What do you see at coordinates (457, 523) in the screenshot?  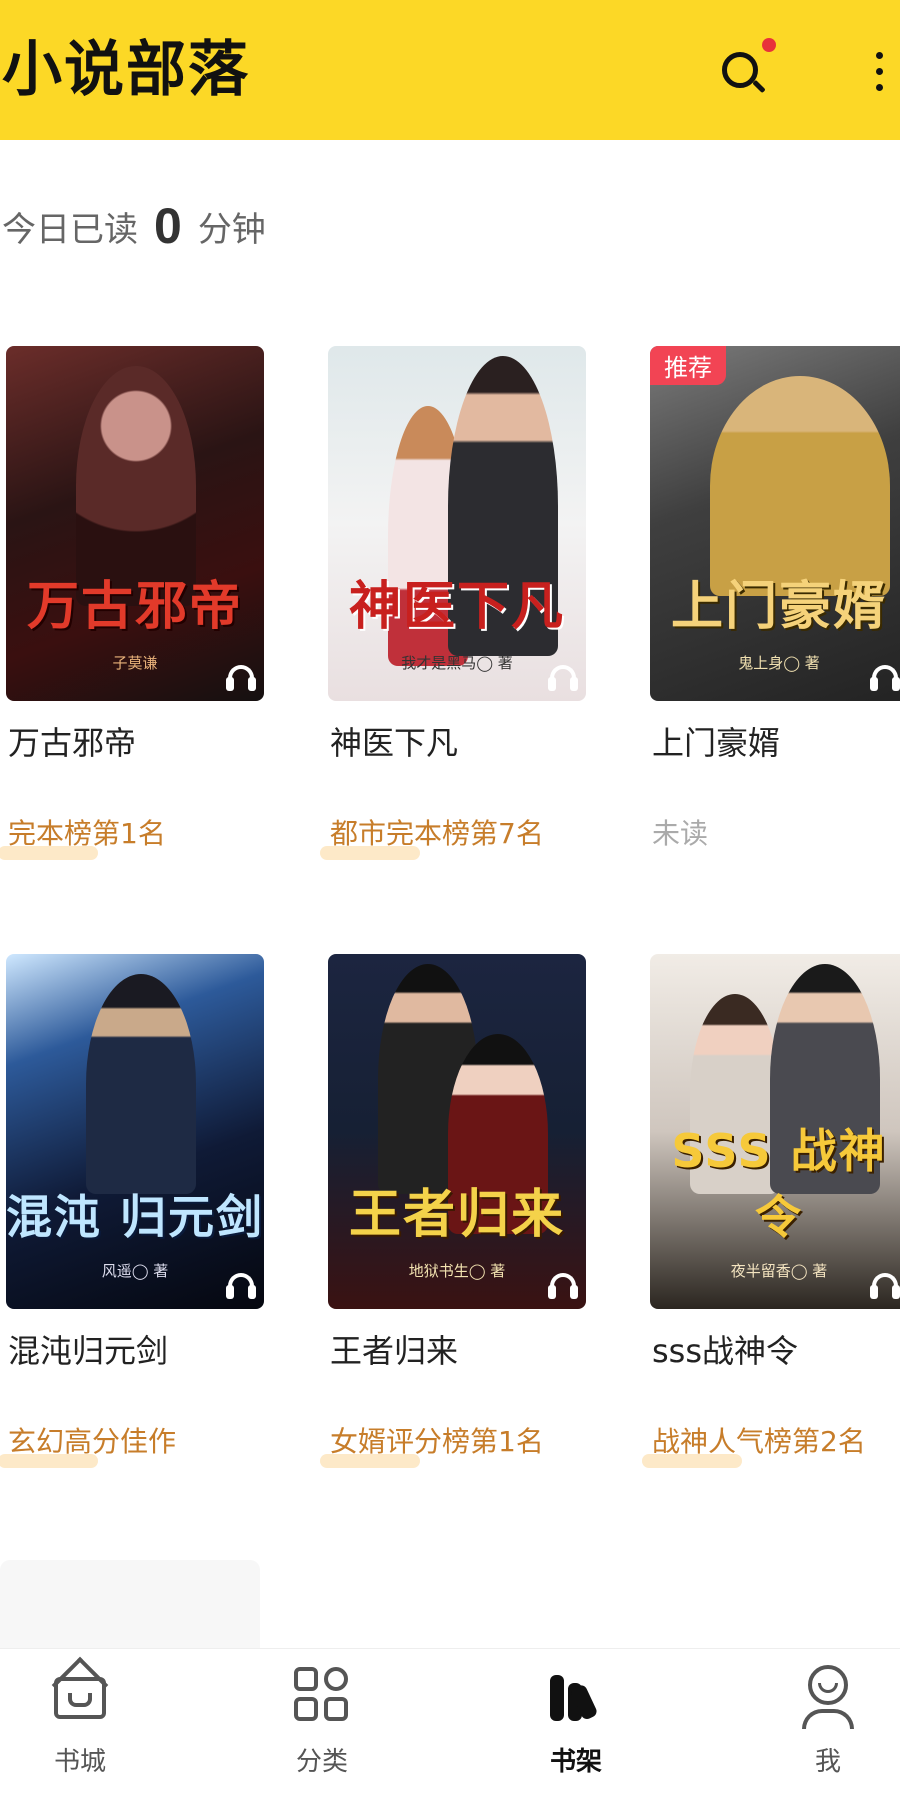 I see `book-cover: 神医下凡 我才是黑马◯ 著` at bounding box center [457, 523].